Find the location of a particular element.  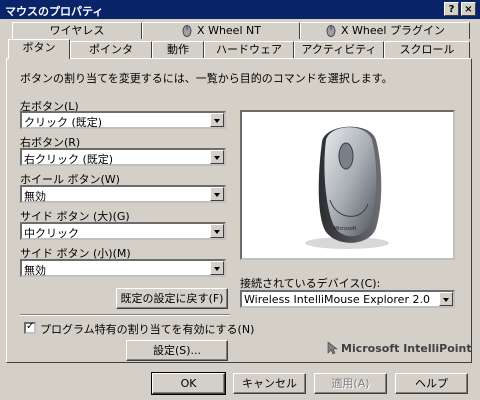

tab-xwheel-plugin: X Wheel プラグイン is located at coordinates (385, 30).